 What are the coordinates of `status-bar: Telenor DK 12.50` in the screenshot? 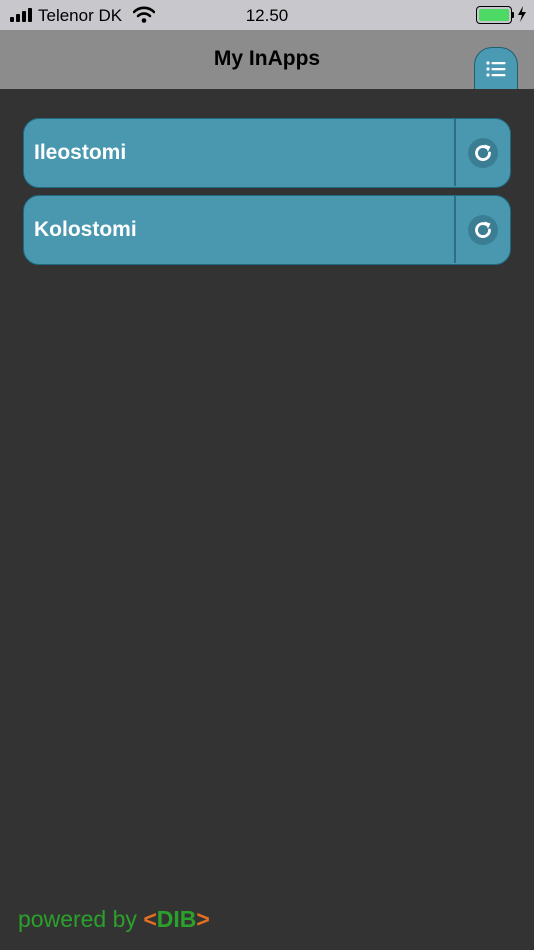 It's located at (267, 15).